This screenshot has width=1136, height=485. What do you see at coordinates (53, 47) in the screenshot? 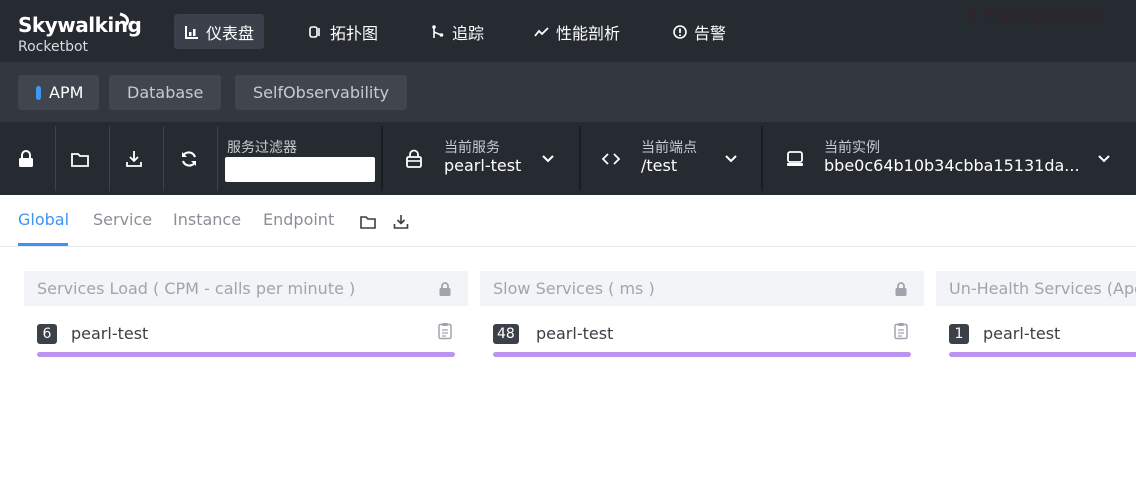
I see `brand-sub: Rocketbot` at bounding box center [53, 47].